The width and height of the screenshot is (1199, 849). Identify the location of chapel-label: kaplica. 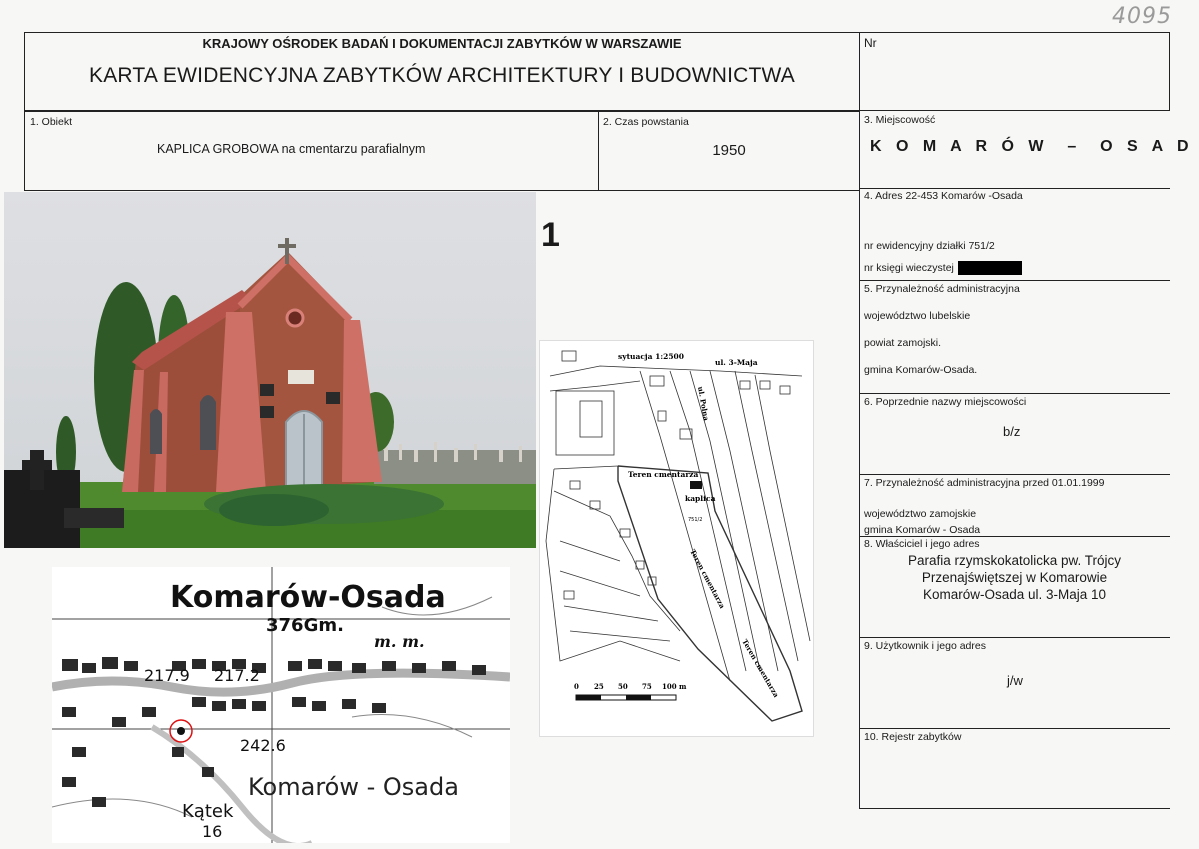
(700, 498).